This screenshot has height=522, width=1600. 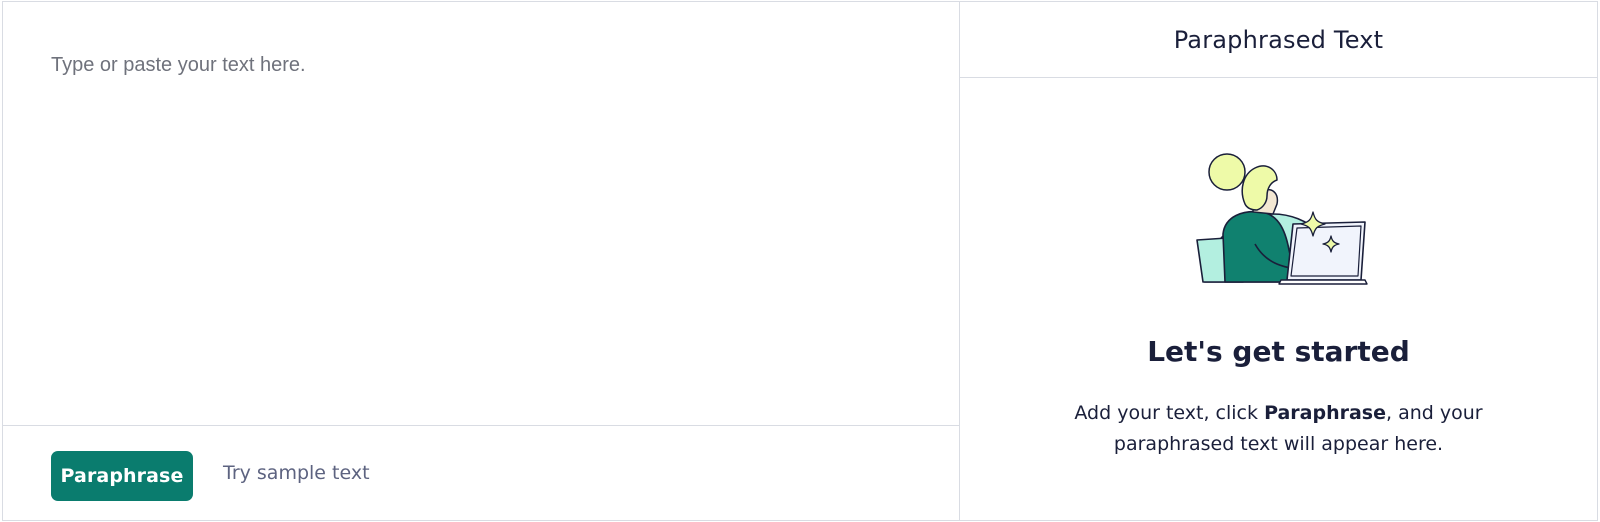 I want to click on output-header: Paraphrased Text, so click(x=1278, y=40).